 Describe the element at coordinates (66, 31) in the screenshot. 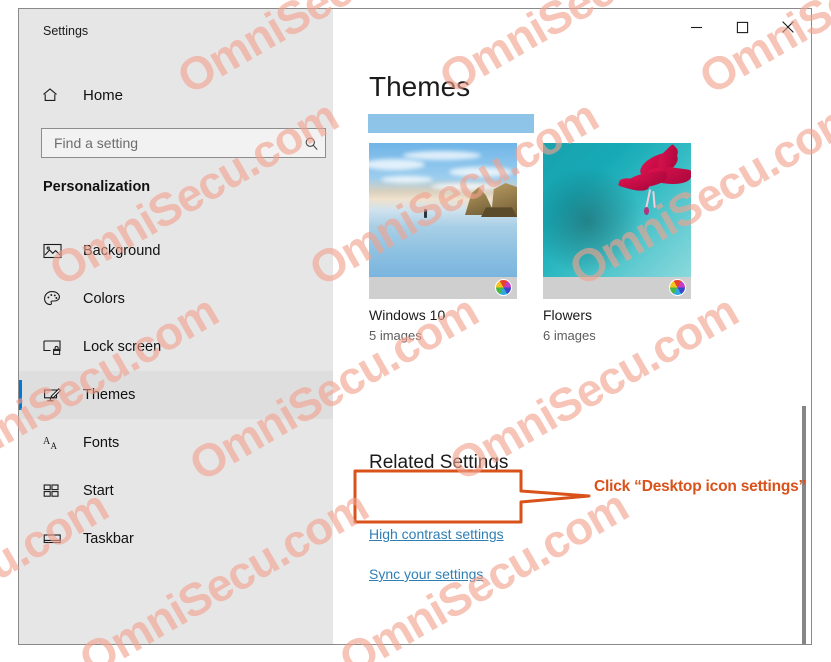

I see `app-title: Settings` at that location.